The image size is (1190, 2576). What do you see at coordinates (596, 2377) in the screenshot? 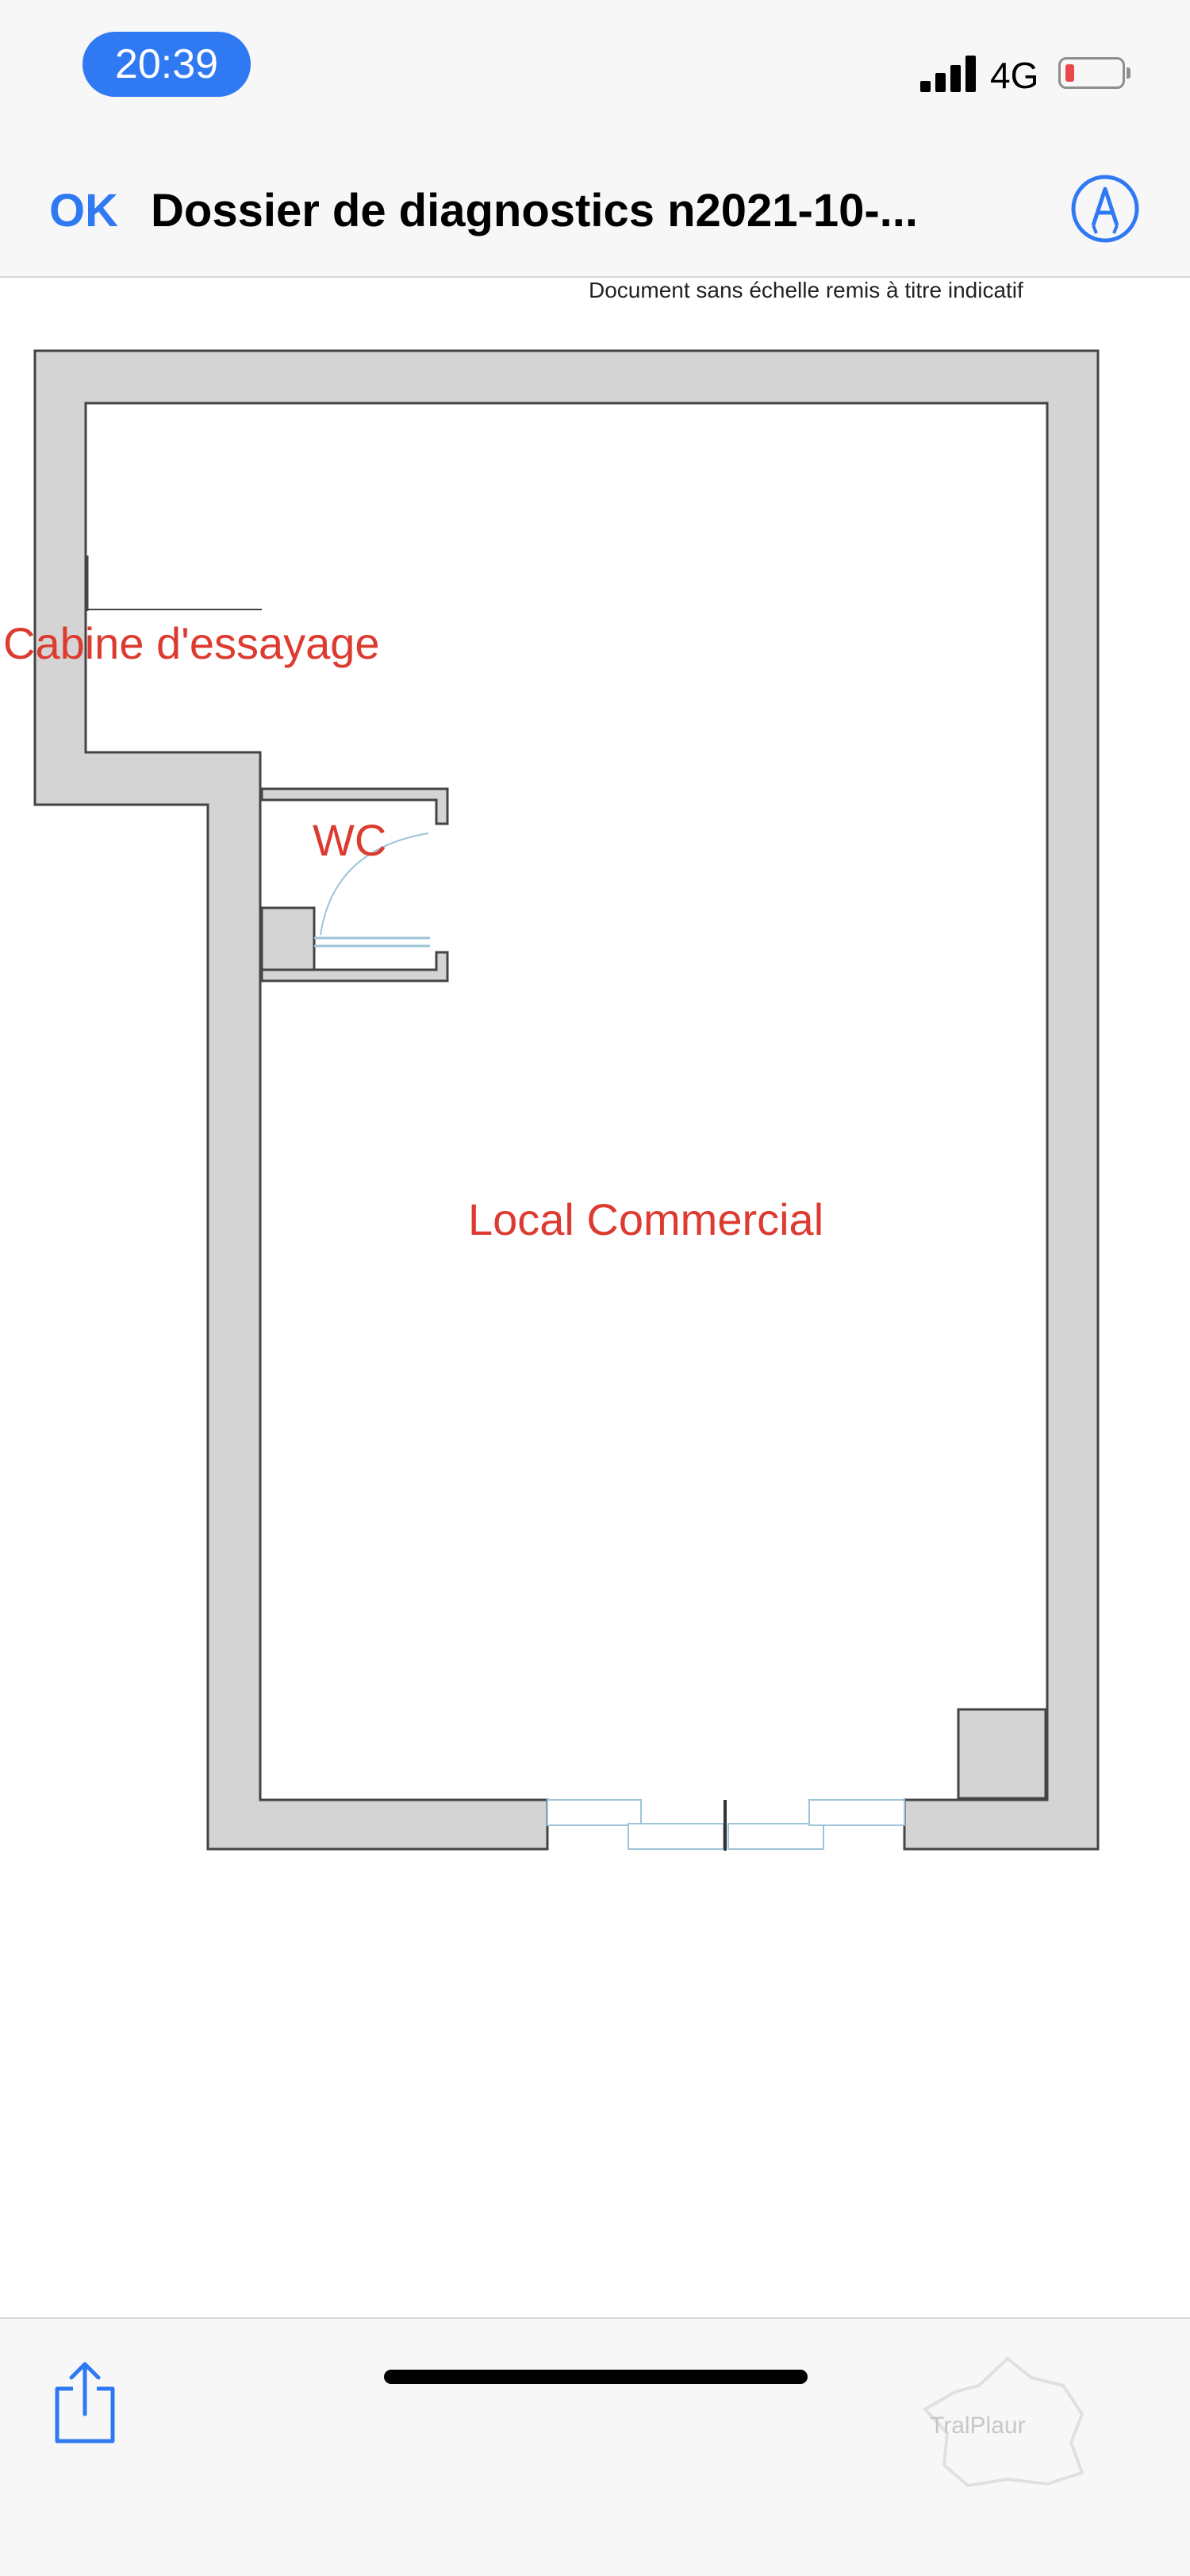
I see `home-indicator` at bounding box center [596, 2377].